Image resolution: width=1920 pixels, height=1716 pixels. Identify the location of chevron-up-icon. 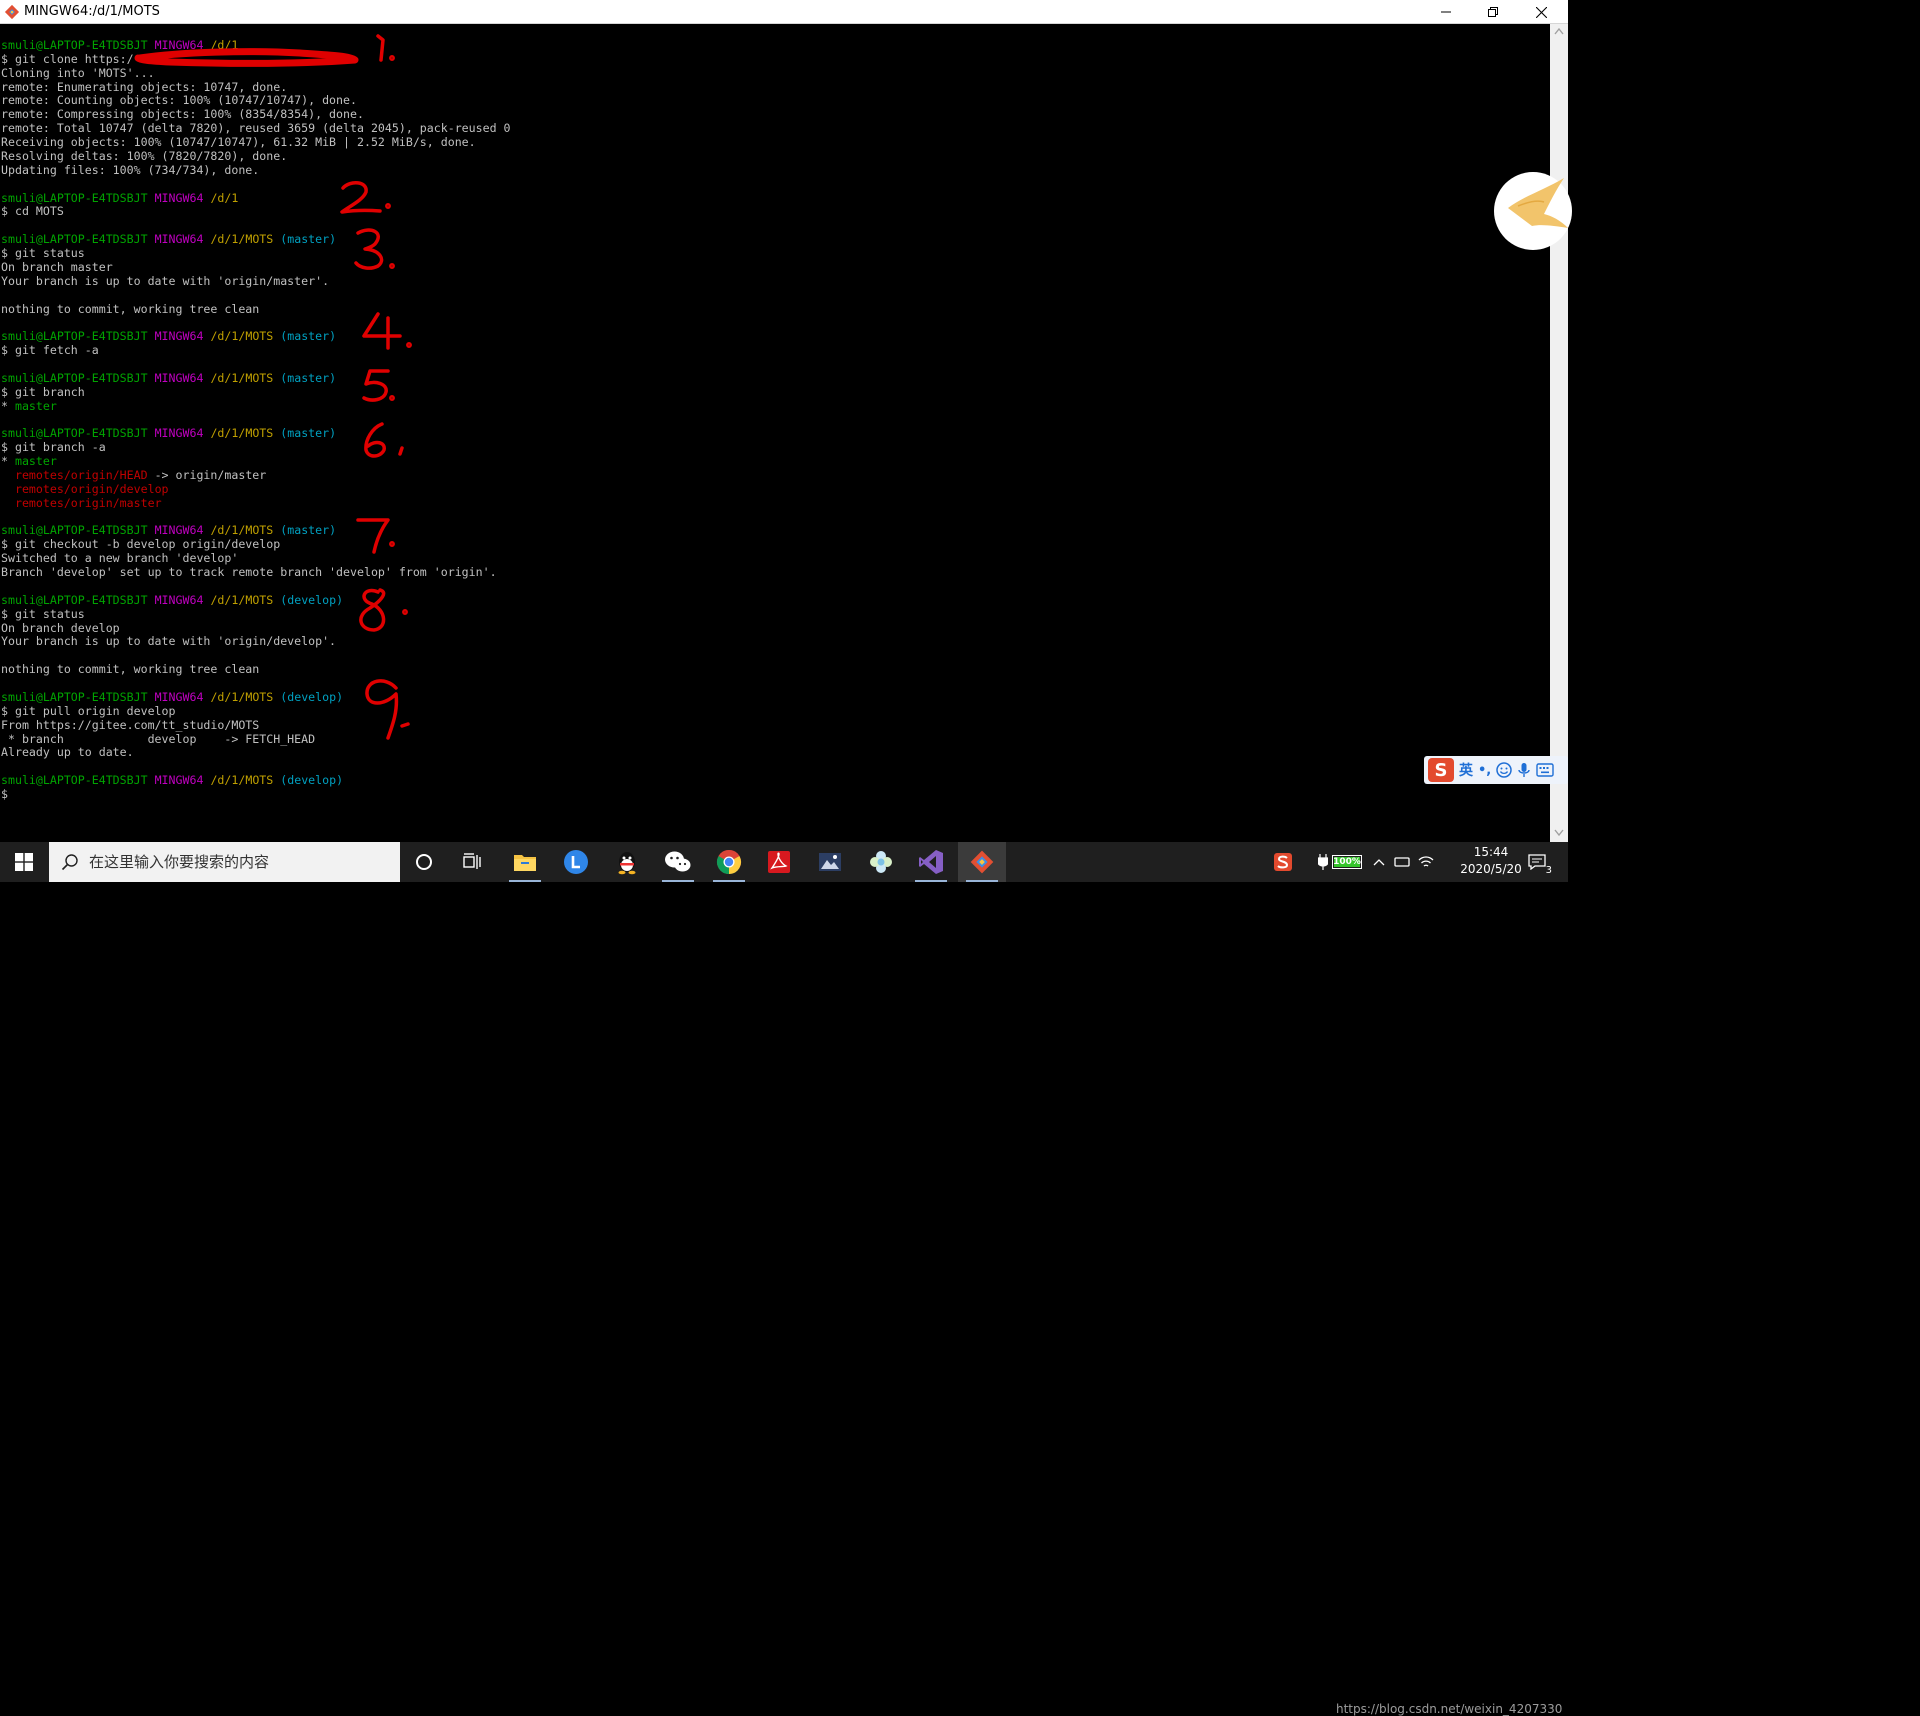
(1379, 862).